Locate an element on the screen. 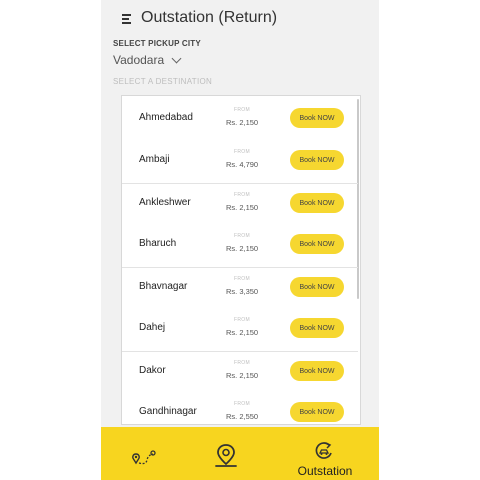 The height and width of the screenshot is (480, 480). list-item: Dakor FROM Rs. 2,150 Book NOW is located at coordinates (240, 372).